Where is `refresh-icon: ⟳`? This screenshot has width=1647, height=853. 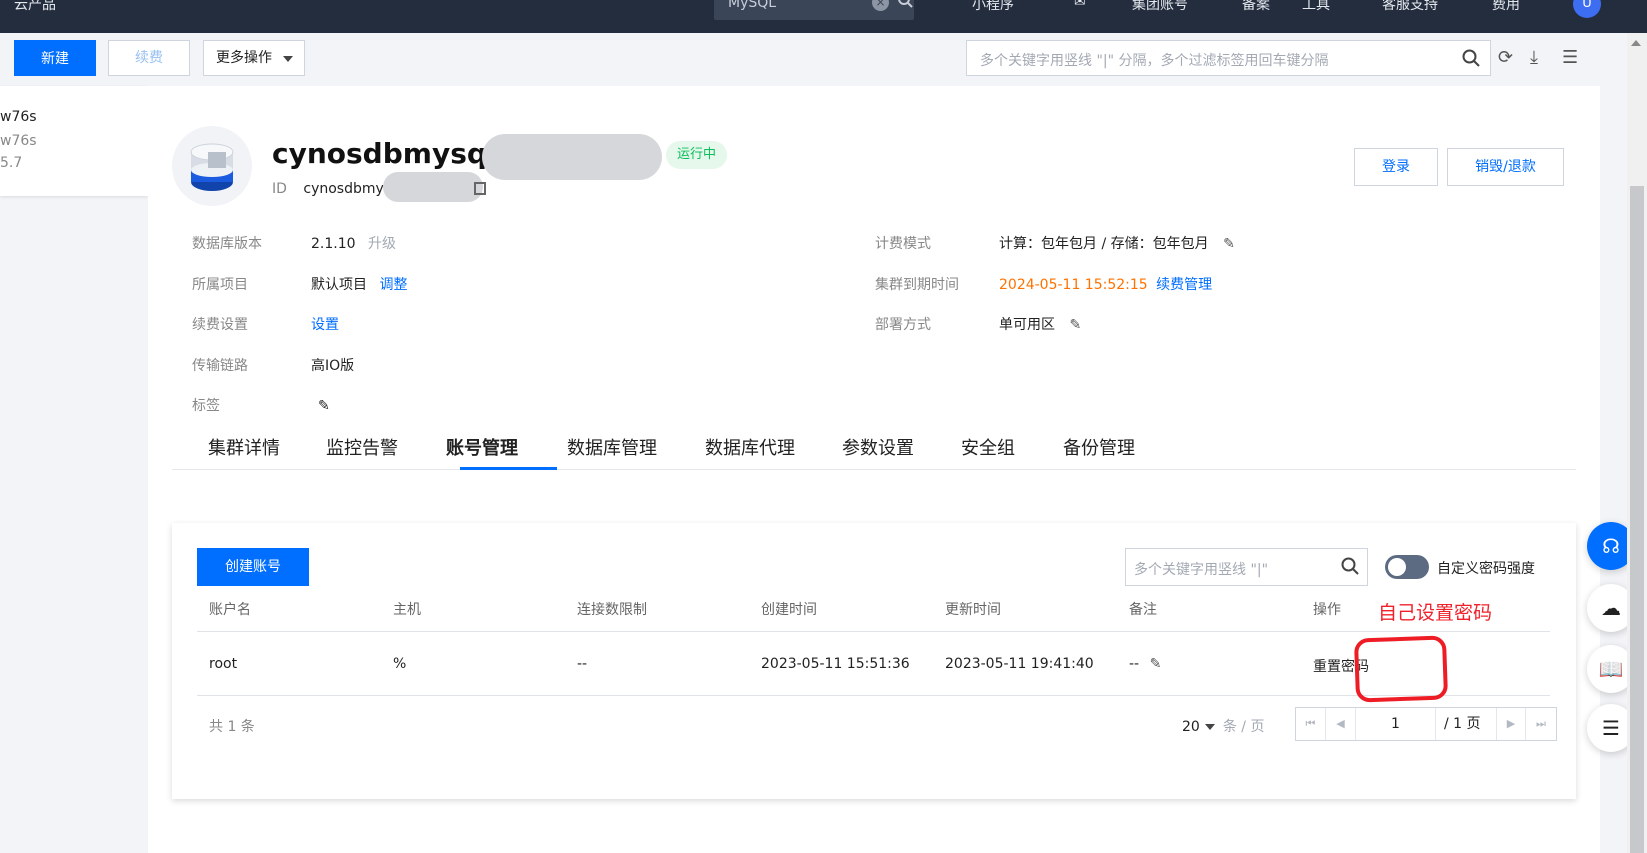 refresh-icon: ⟳ is located at coordinates (1505, 57).